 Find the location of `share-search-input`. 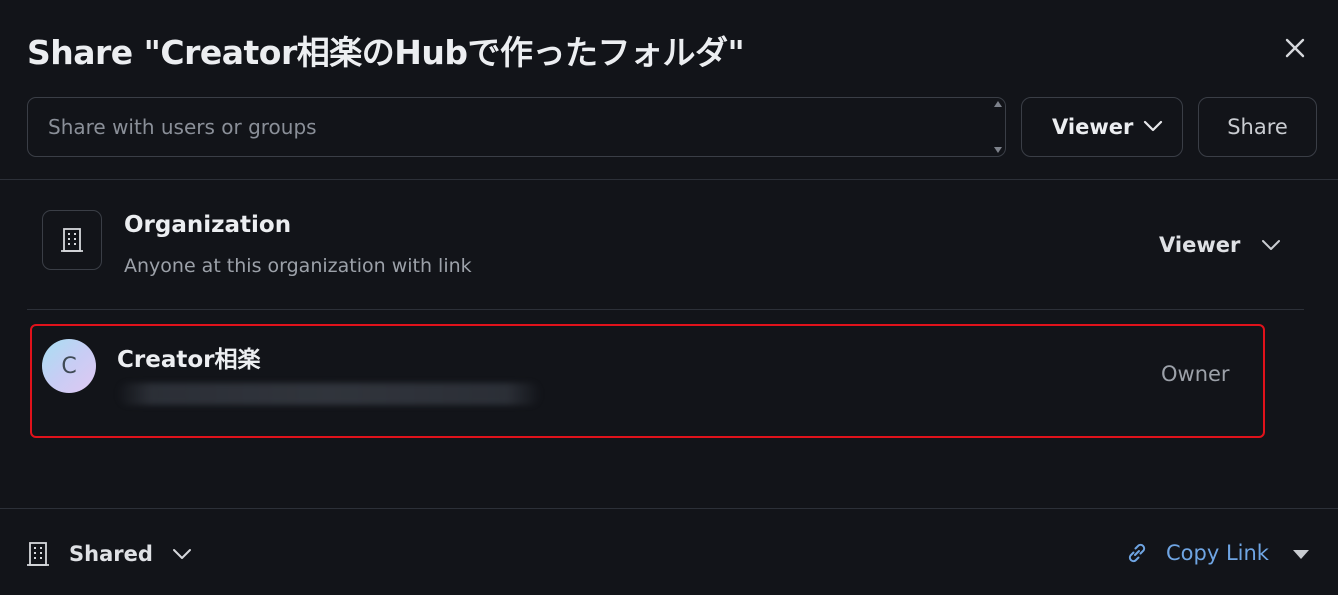

share-search-input is located at coordinates (516, 127).